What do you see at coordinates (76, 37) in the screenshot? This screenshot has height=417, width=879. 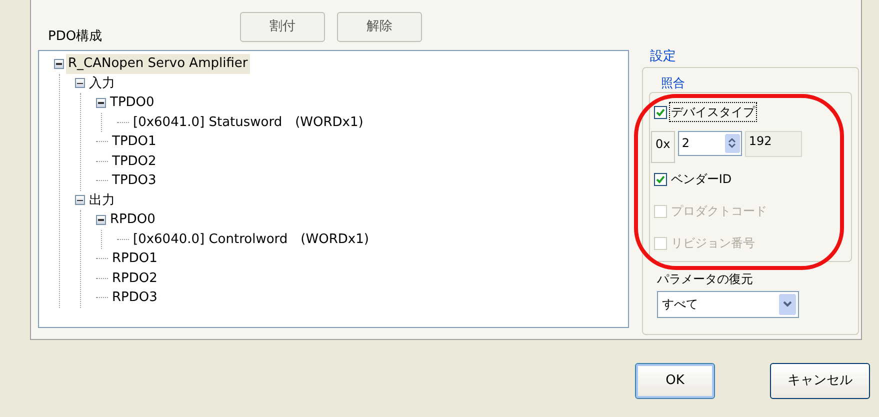 I see `section-title: PDO構成` at bounding box center [76, 37].